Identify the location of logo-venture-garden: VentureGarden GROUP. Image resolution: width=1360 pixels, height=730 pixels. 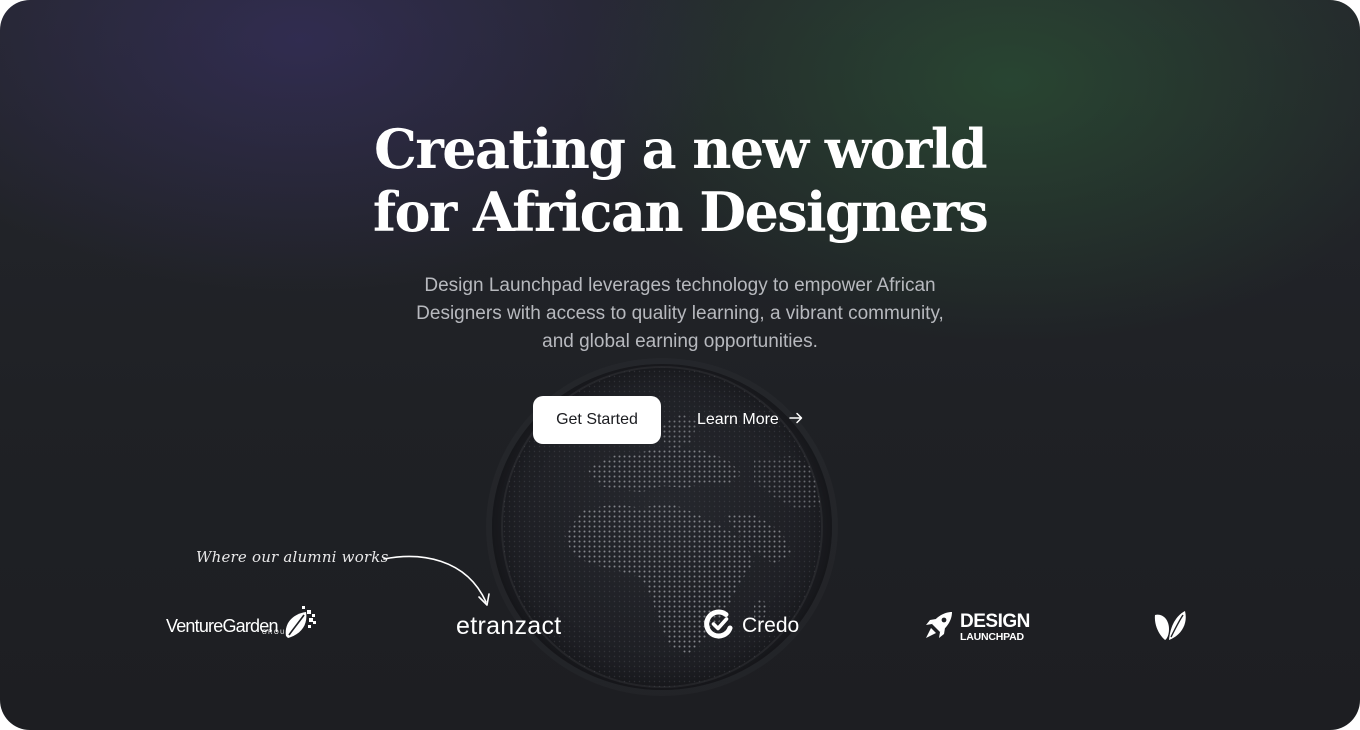
(242, 626).